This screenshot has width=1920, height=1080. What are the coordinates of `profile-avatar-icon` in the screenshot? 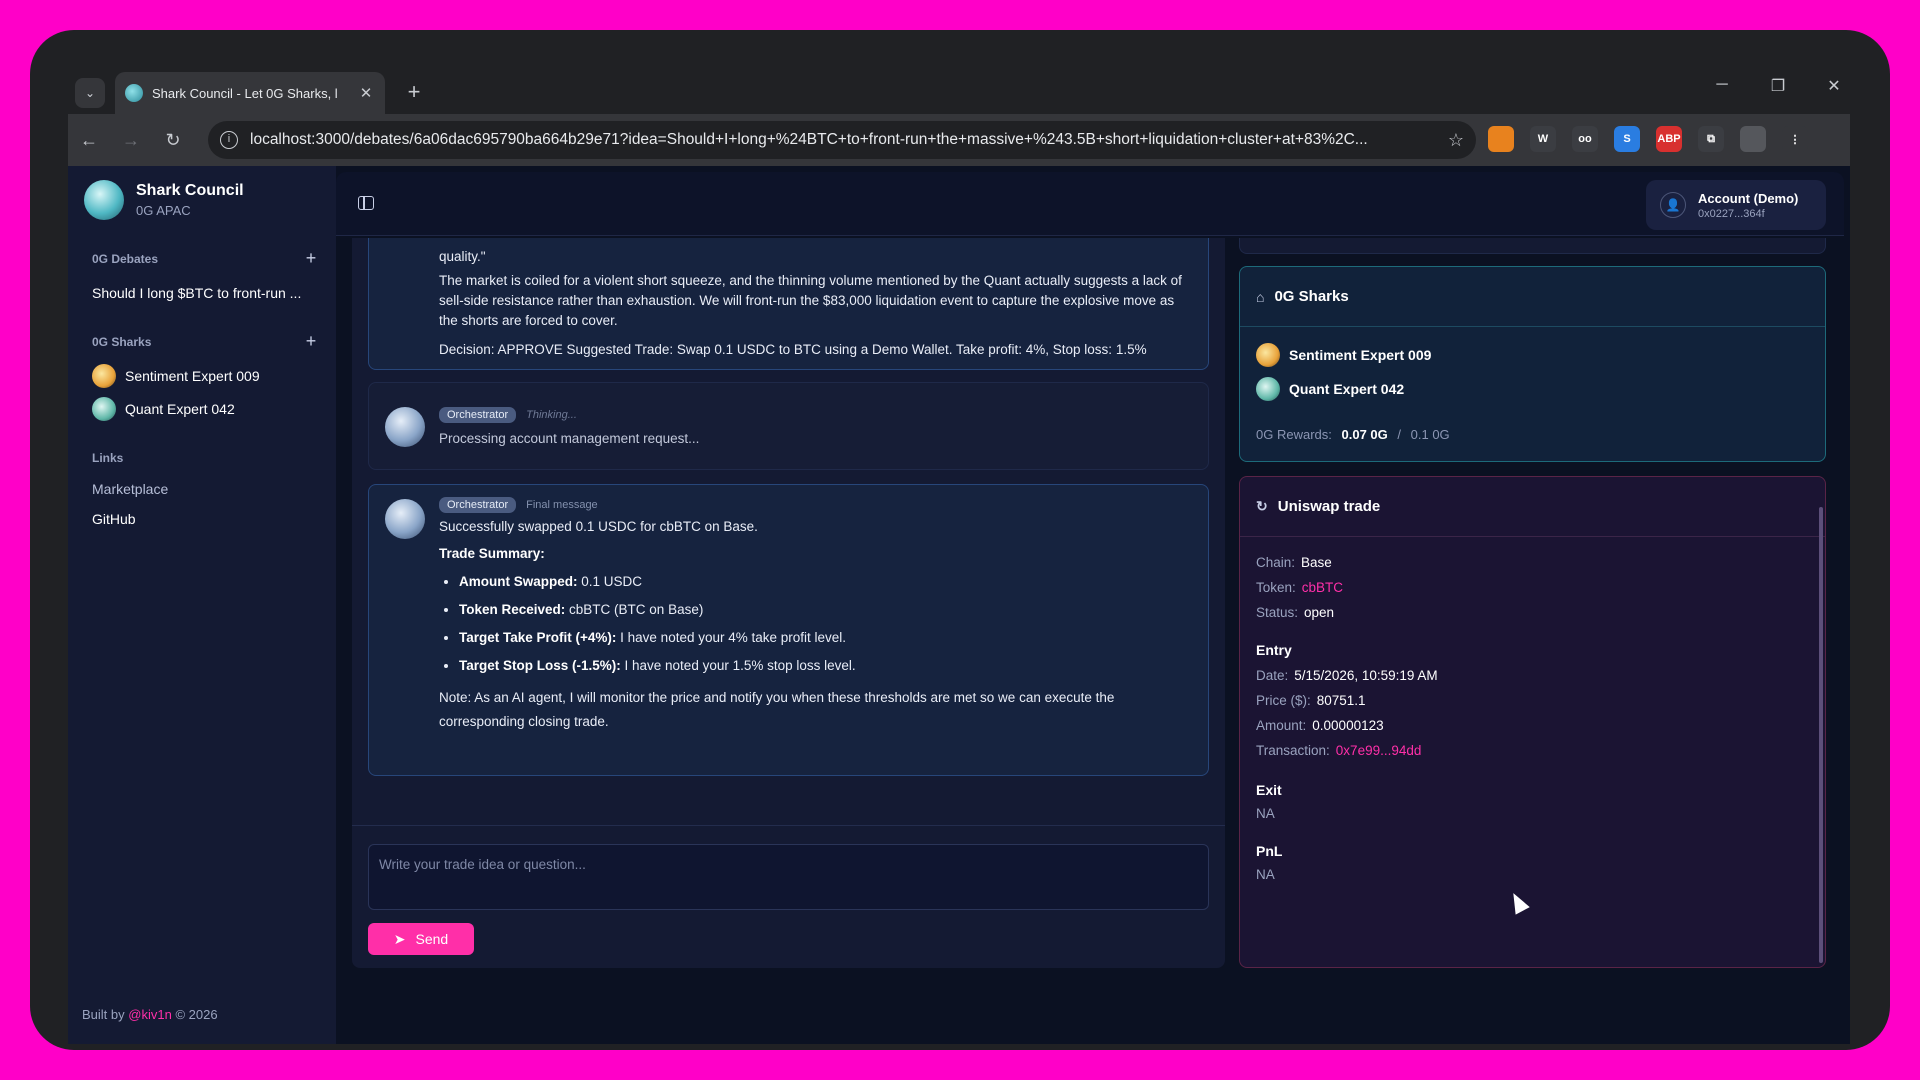 It's located at (1753, 139).